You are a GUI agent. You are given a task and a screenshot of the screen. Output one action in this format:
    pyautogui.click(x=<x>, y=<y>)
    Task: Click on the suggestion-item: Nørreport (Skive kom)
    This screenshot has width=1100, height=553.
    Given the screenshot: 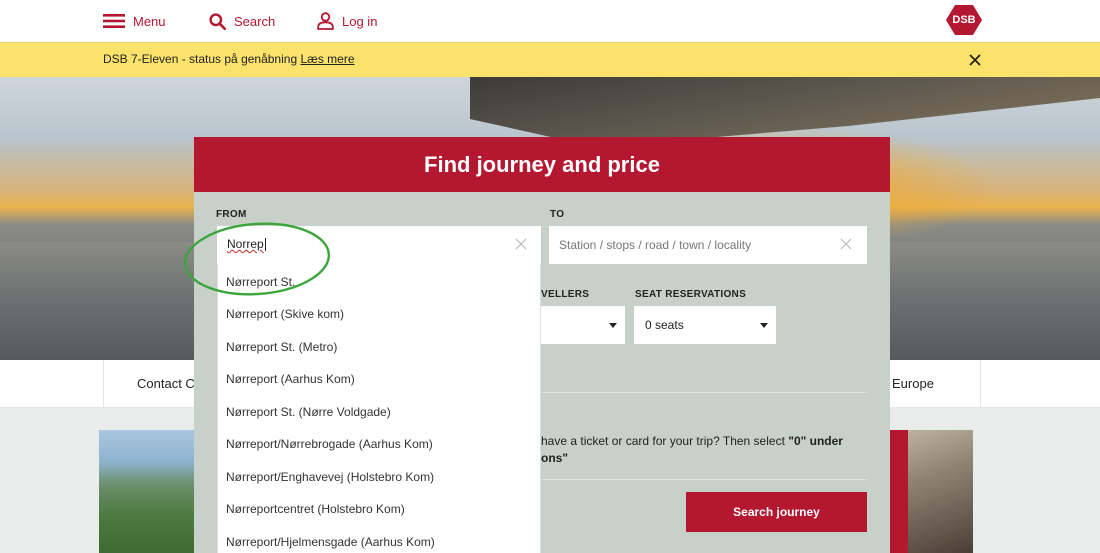 What is the action you would take?
    pyautogui.click(x=285, y=314)
    